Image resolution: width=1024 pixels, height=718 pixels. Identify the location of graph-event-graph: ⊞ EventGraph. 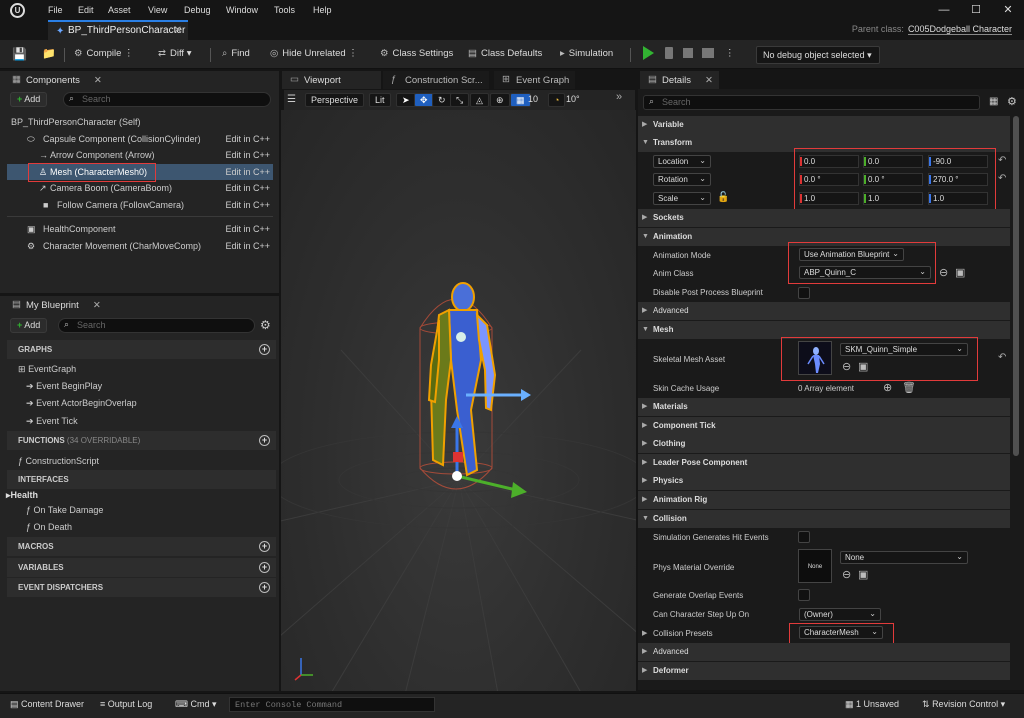
(47, 369).